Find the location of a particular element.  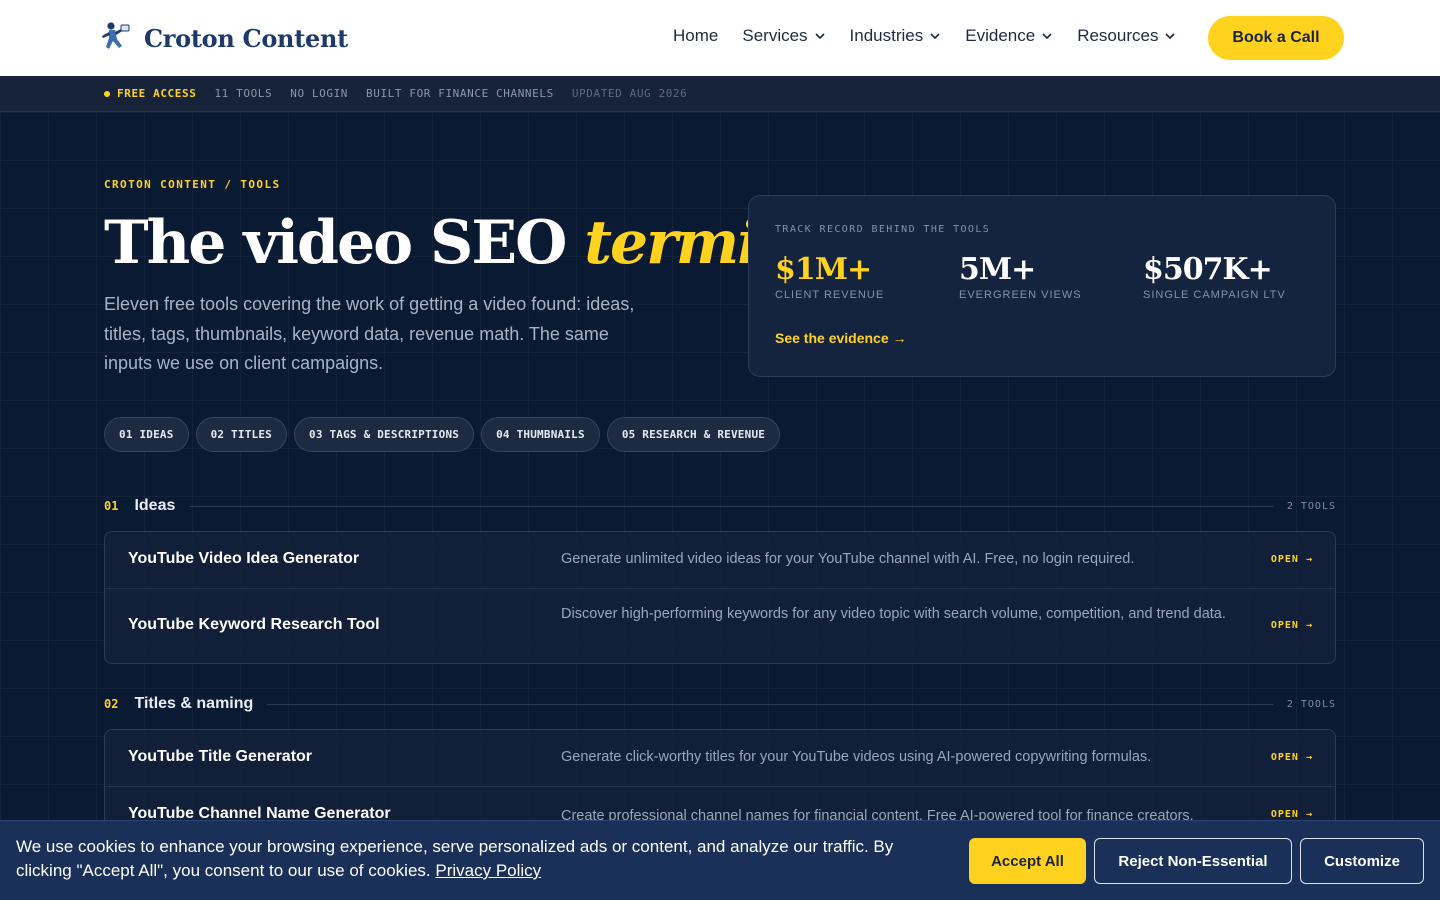

nav-industries-label: Industries is located at coordinates (886, 35).